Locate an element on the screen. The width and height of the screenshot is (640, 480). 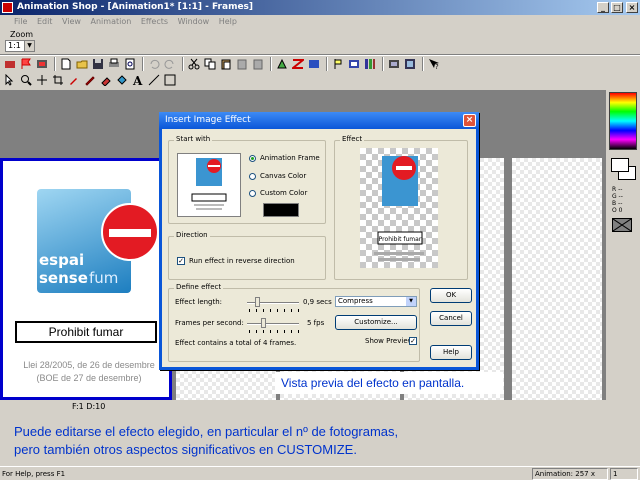
print-icon is located at coordinates (114, 64).